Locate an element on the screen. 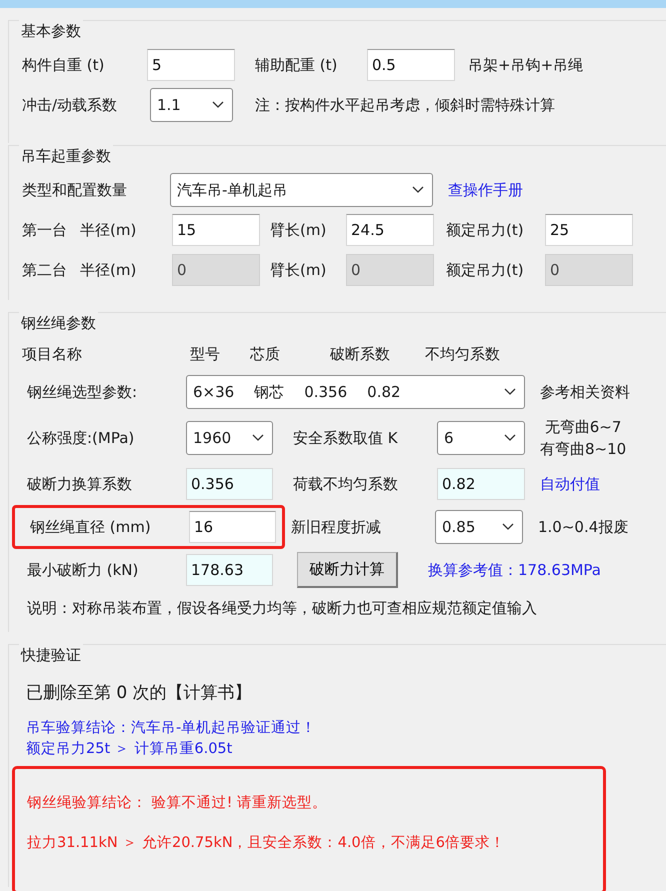  result-text: 吊车验算结论：汽车吊-单机起吊验证通过！ is located at coordinates (172, 728).